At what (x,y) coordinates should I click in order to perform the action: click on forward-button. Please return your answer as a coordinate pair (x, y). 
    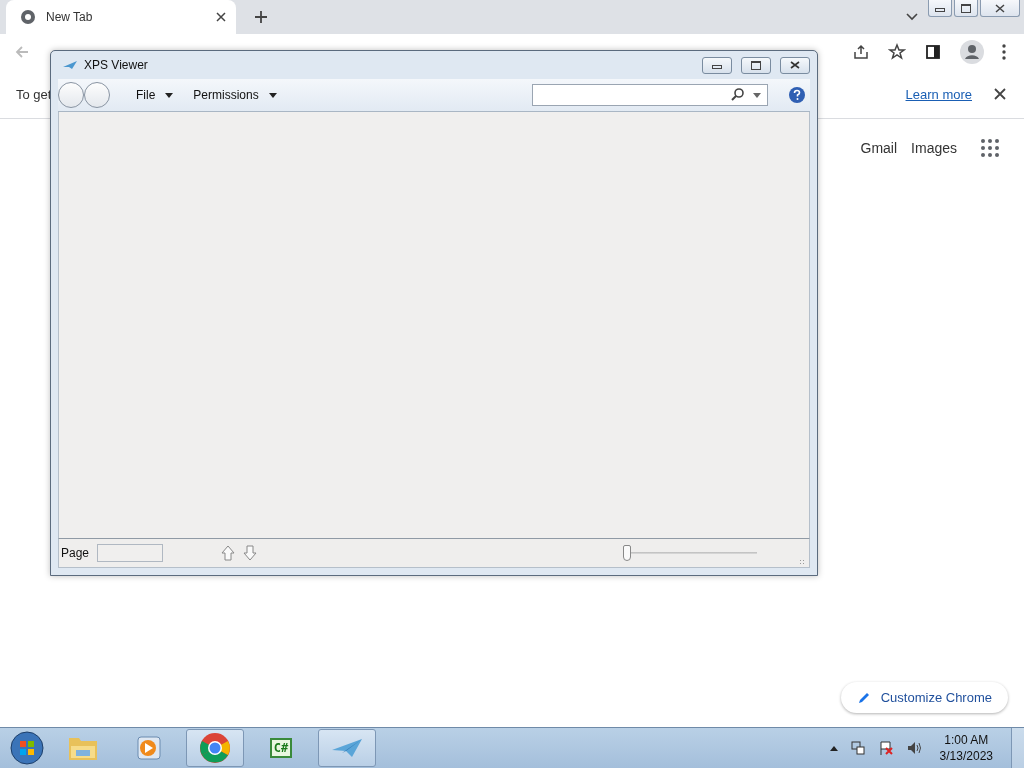
    Looking at the image, I should click on (97, 95).